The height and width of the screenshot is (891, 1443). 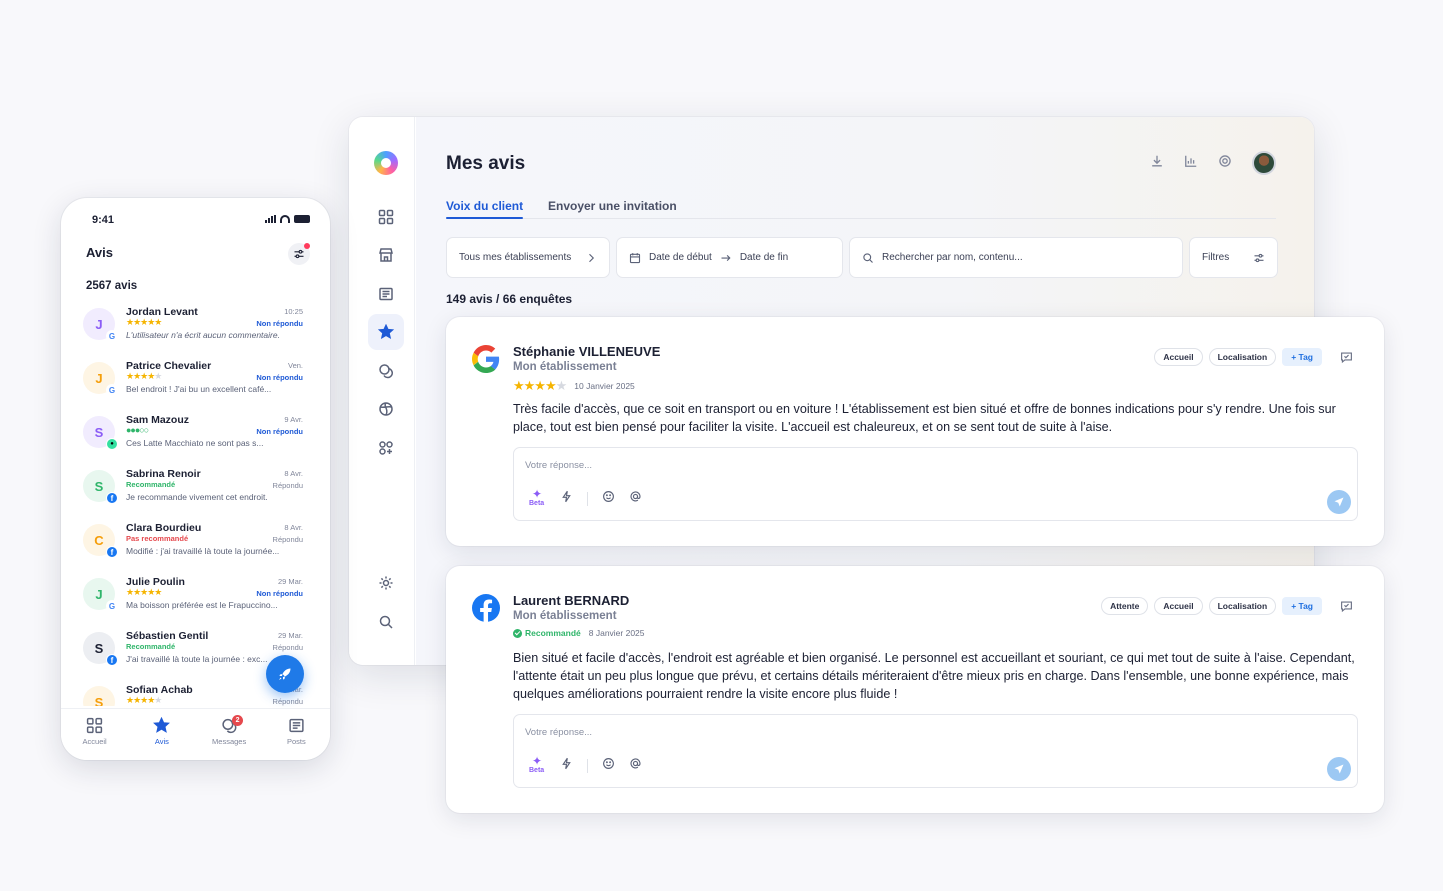 I want to click on settings-icon, so click(x=386, y=583).